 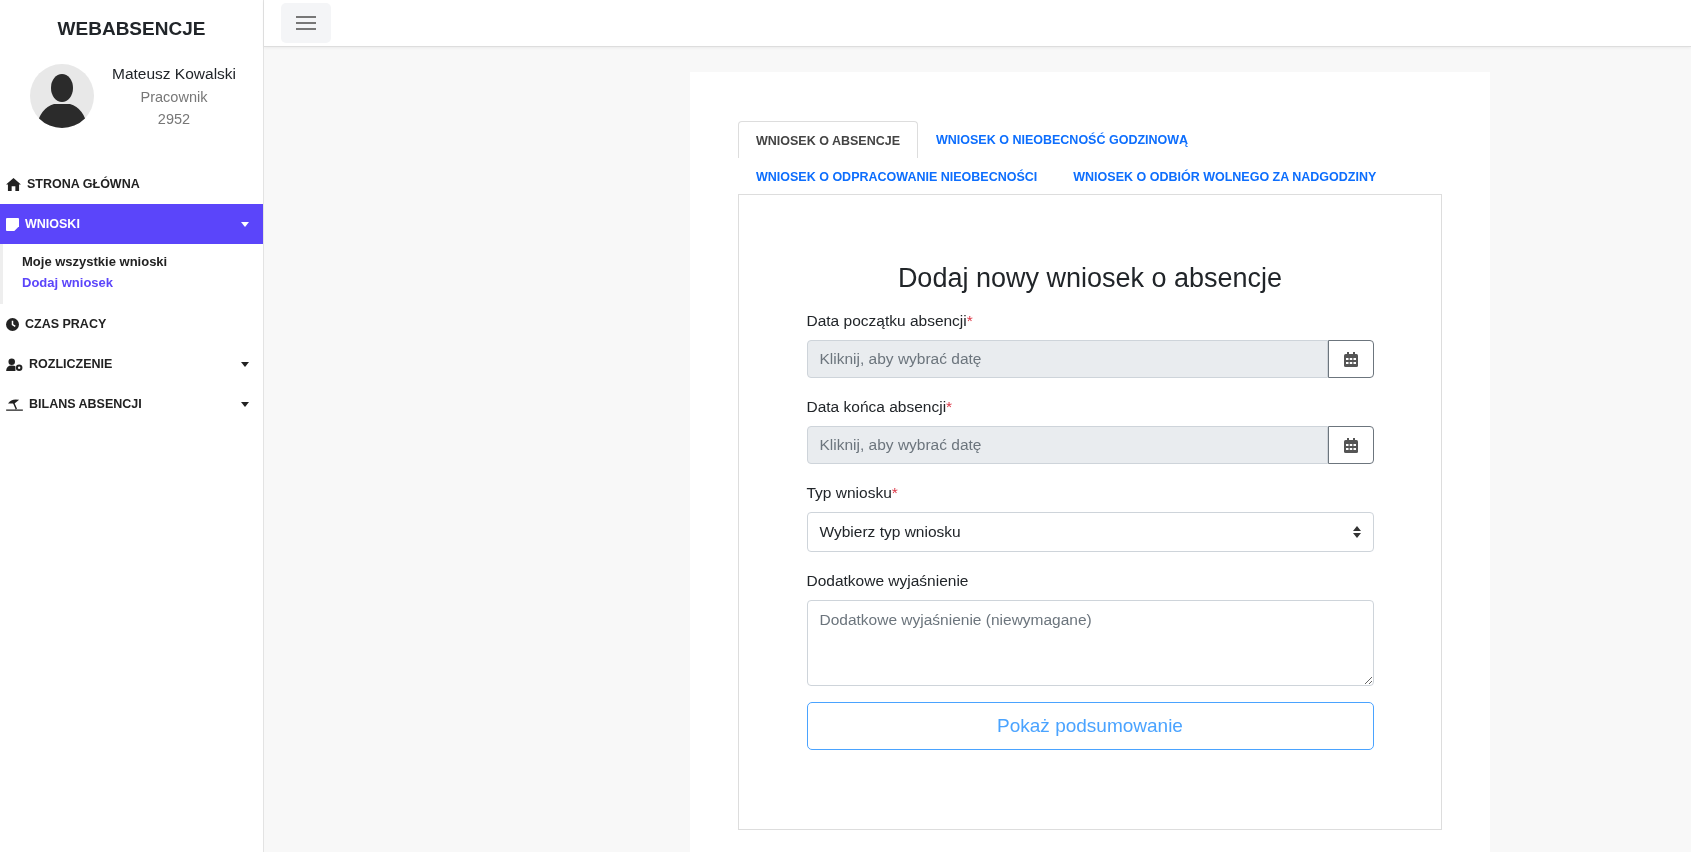 I want to click on sidebar-item: STRONA GŁÓWNA, so click(x=131, y=184).